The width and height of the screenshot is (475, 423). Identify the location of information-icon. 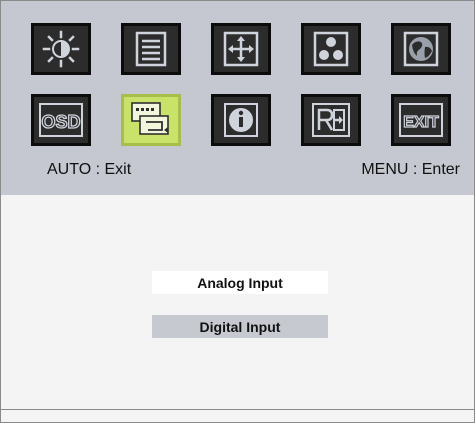
(241, 120).